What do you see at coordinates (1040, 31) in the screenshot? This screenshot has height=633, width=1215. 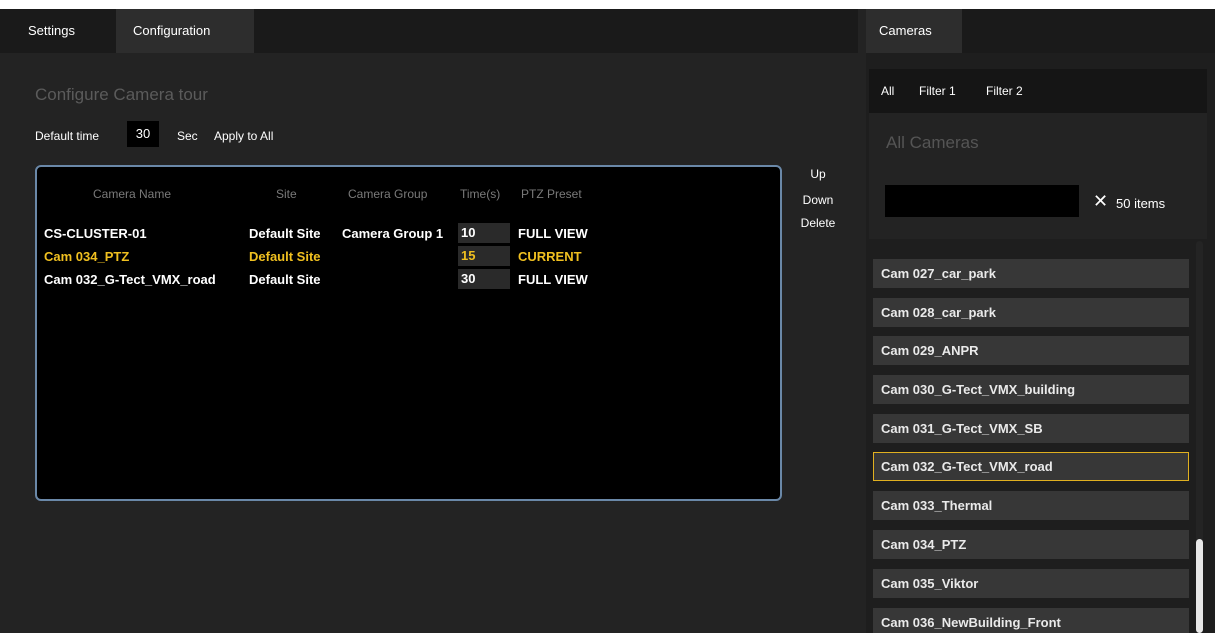 I see `cameras-tabbar: Cameras` at bounding box center [1040, 31].